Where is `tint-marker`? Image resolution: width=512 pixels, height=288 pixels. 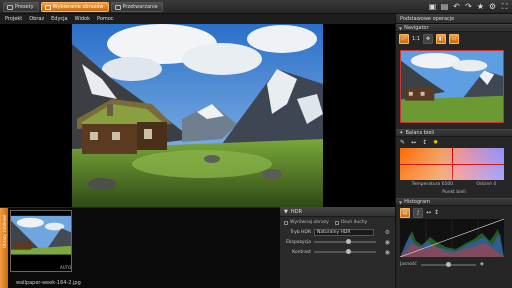
tint-marker is located at coordinates (452, 164).